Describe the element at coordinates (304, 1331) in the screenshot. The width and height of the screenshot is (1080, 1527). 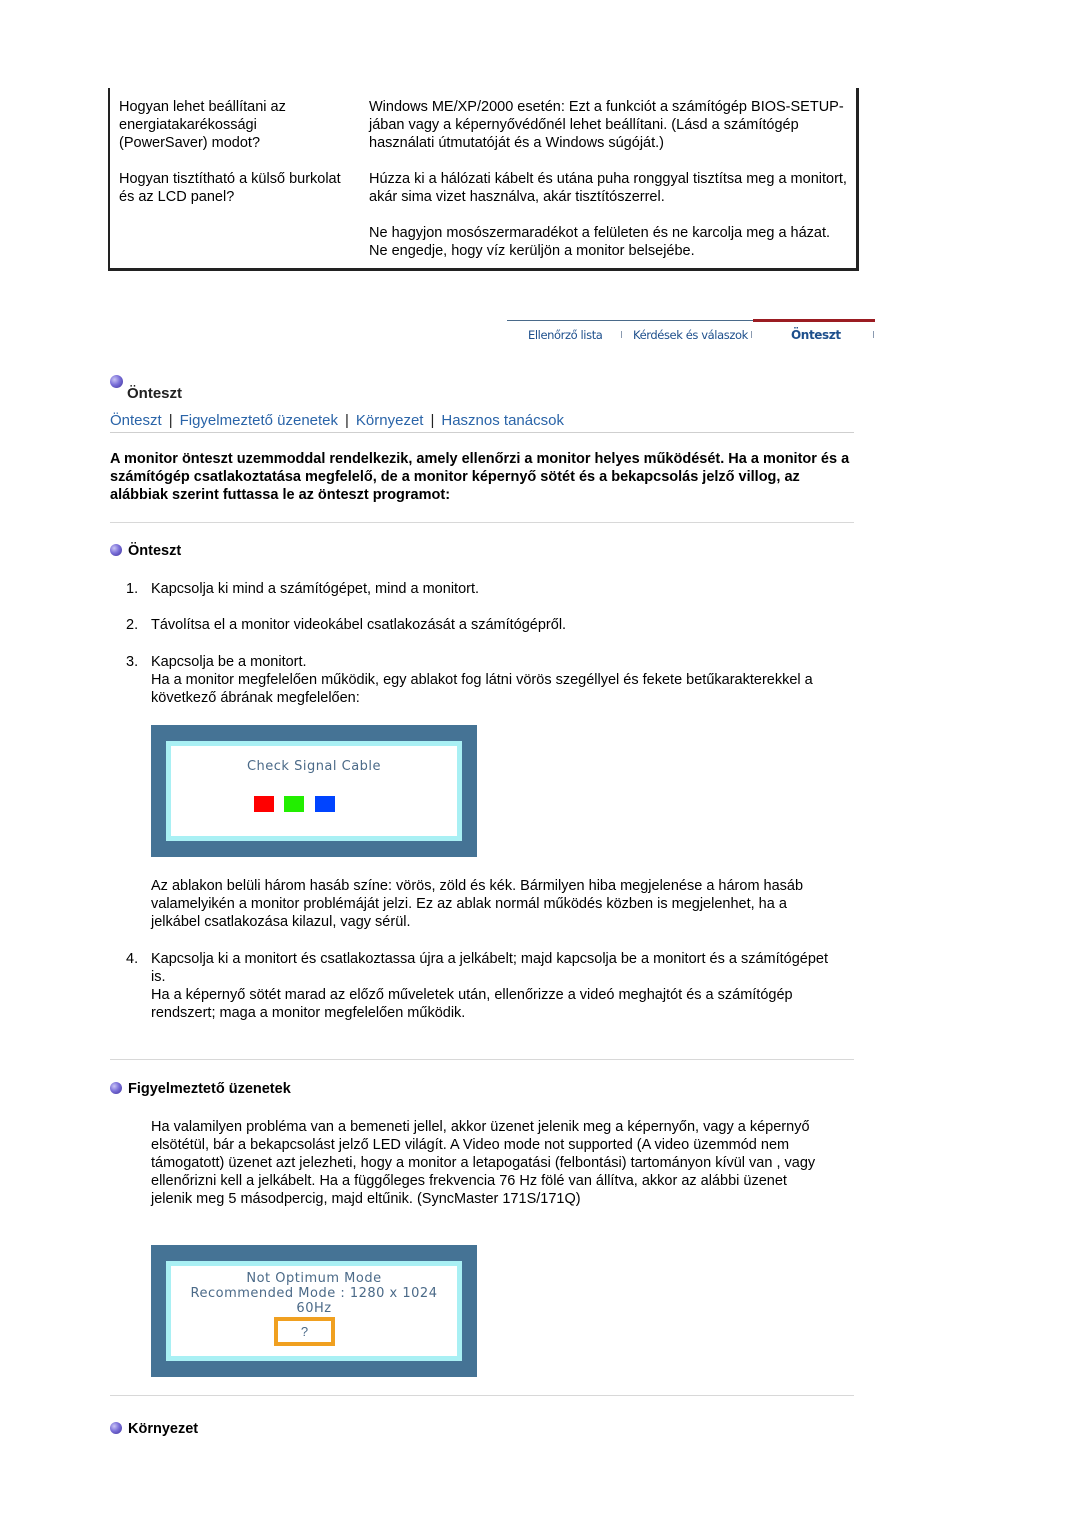
I see `osd-help-button: ?` at that location.